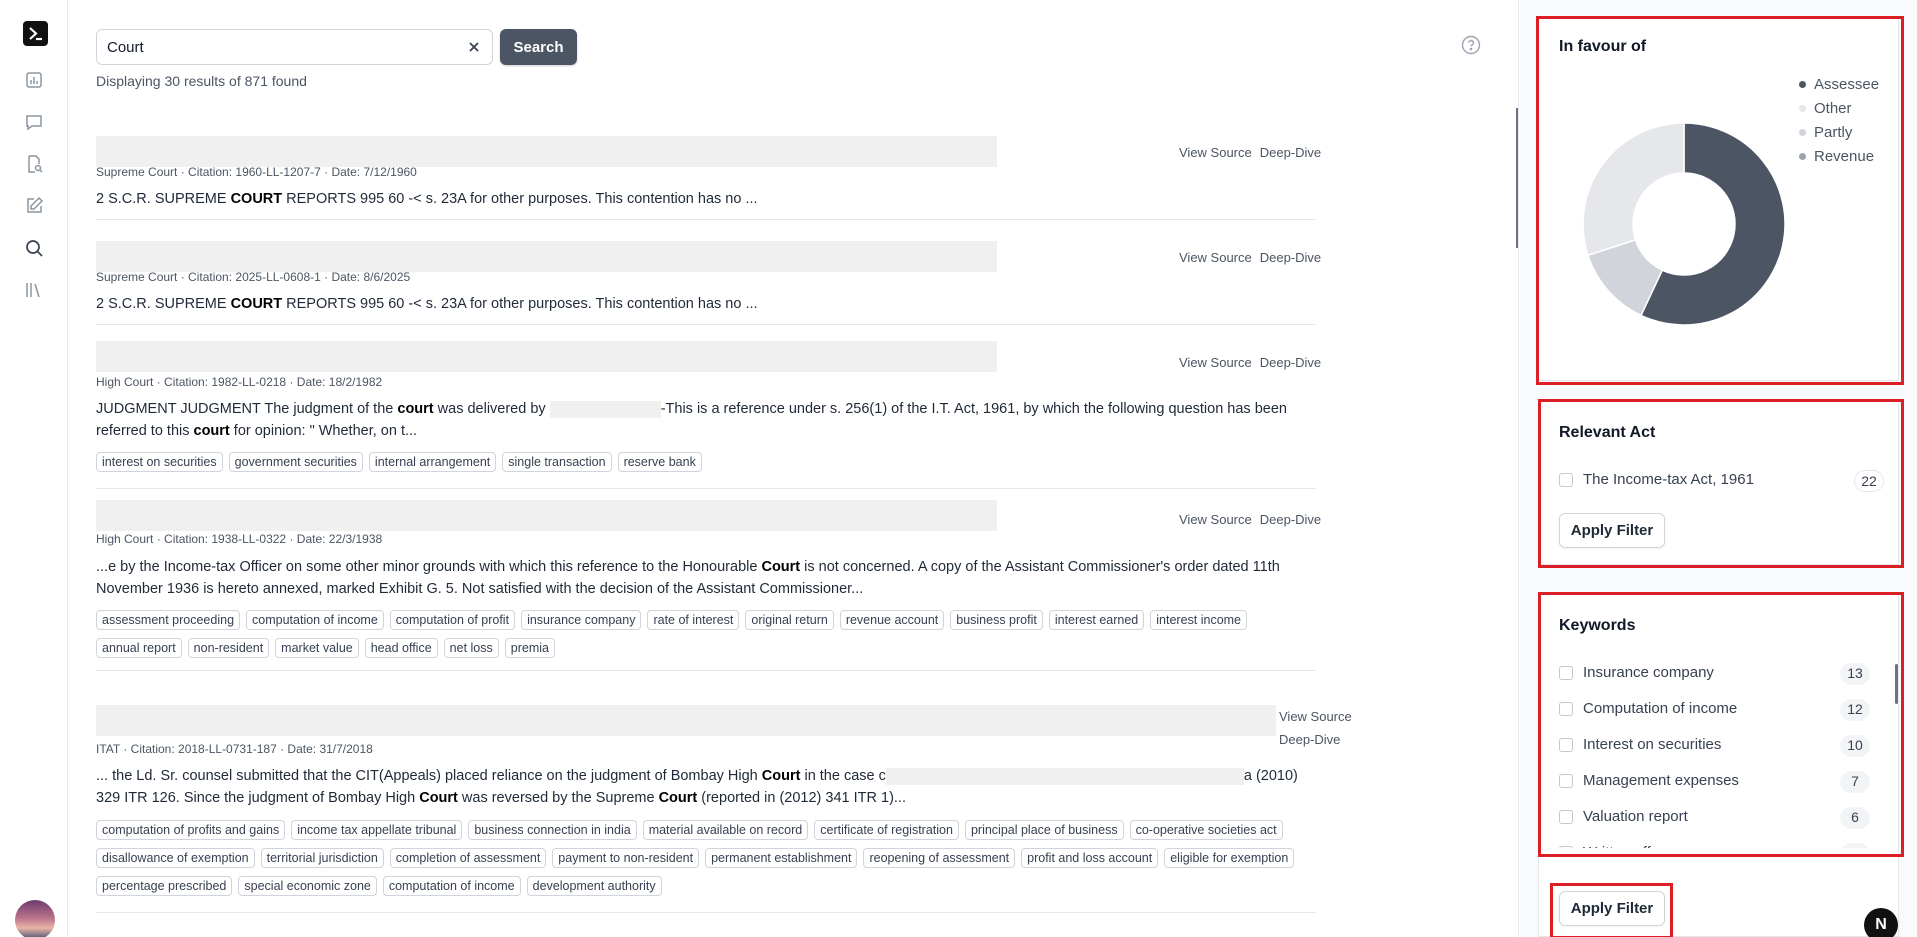 The height and width of the screenshot is (937, 1917). I want to click on keyword-tag: original return, so click(789, 620).